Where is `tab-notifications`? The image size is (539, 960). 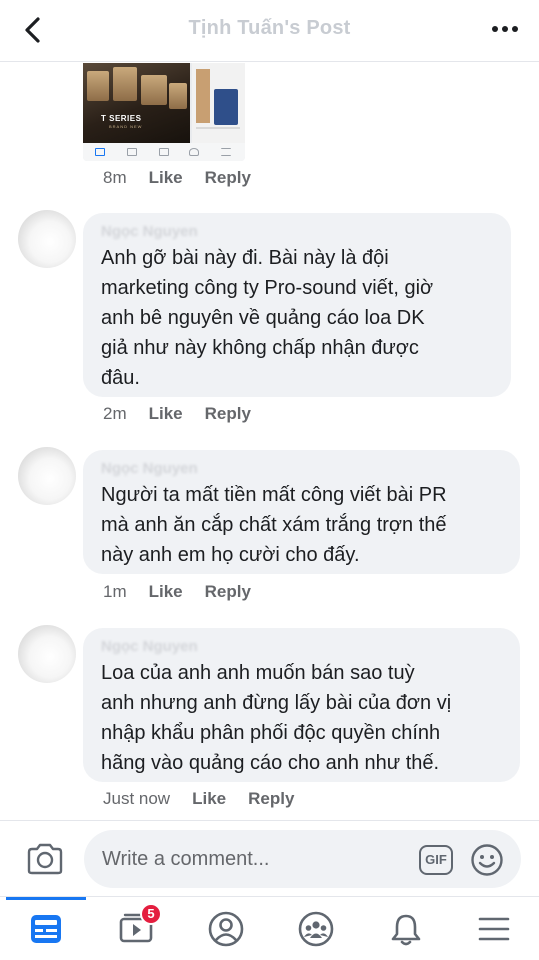
tab-notifications is located at coordinates (406, 928).